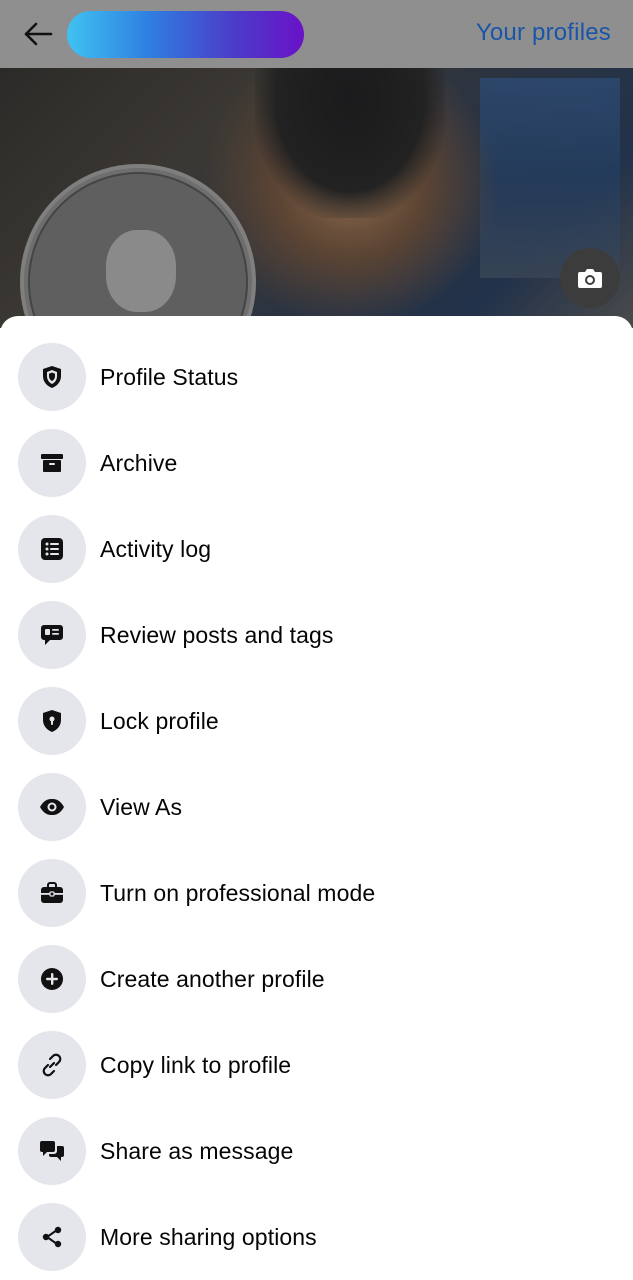 The height and width of the screenshot is (1280, 633). What do you see at coordinates (139, 462) in the screenshot?
I see `menu-item-label: Archive` at bounding box center [139, 462].